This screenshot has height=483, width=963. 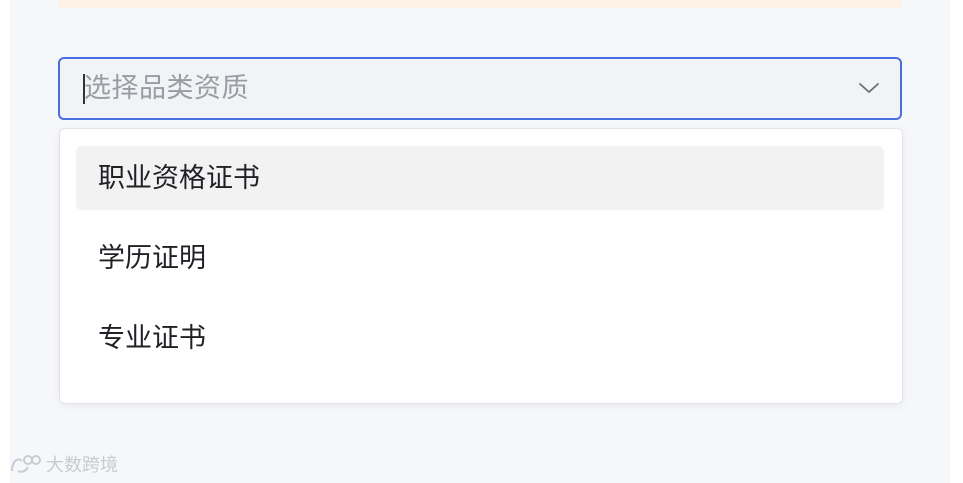 I want to click on notice-banner-edge, so click(x=480, y=4).